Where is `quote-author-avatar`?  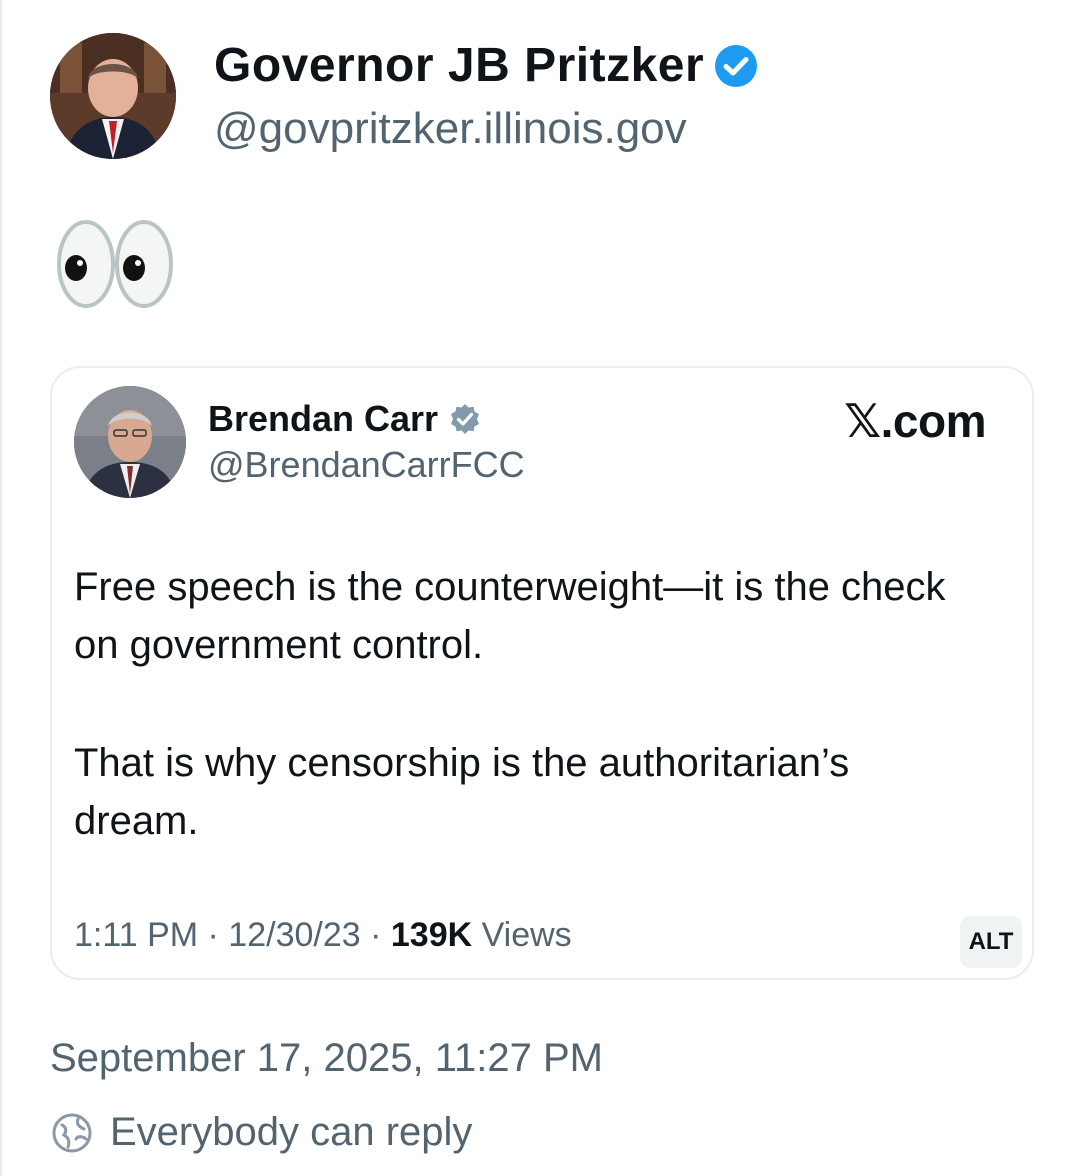
quote-author-avatar is located at coordinates (130, 442).